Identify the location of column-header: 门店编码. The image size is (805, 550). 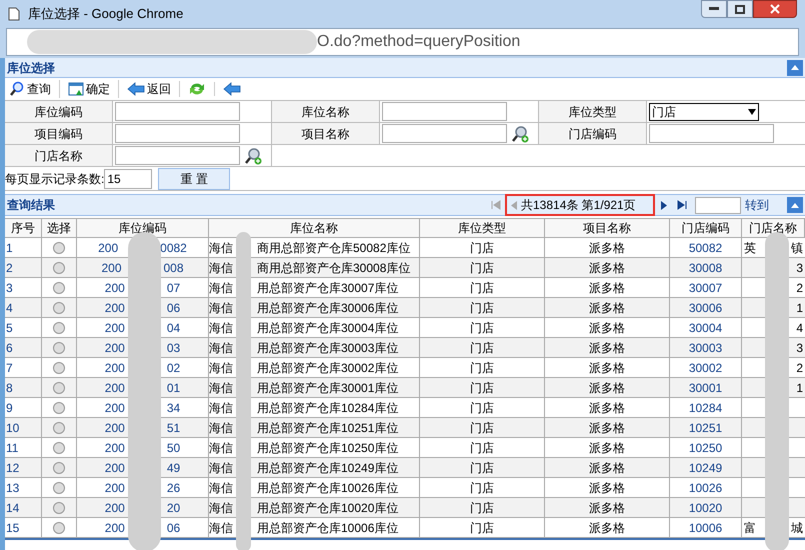
(706, 228).